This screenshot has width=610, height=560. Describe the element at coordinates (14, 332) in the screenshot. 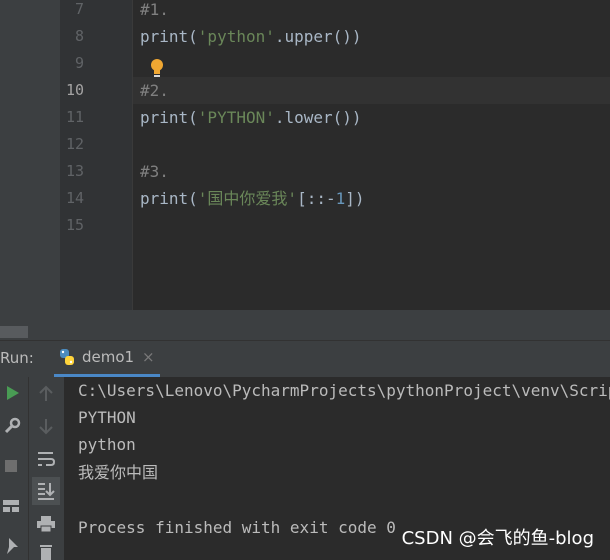

I see `horizontal-scrollbar` at that location.